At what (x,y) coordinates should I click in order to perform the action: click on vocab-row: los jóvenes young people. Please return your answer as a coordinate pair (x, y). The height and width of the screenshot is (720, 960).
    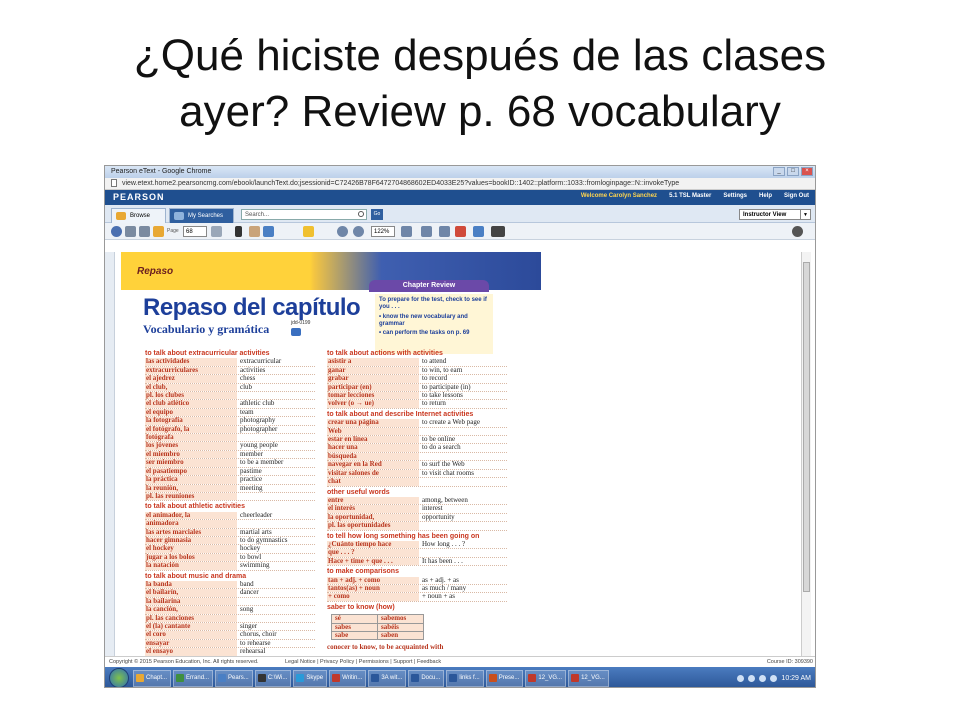
    Looking at the image, I should click on (230, 446).